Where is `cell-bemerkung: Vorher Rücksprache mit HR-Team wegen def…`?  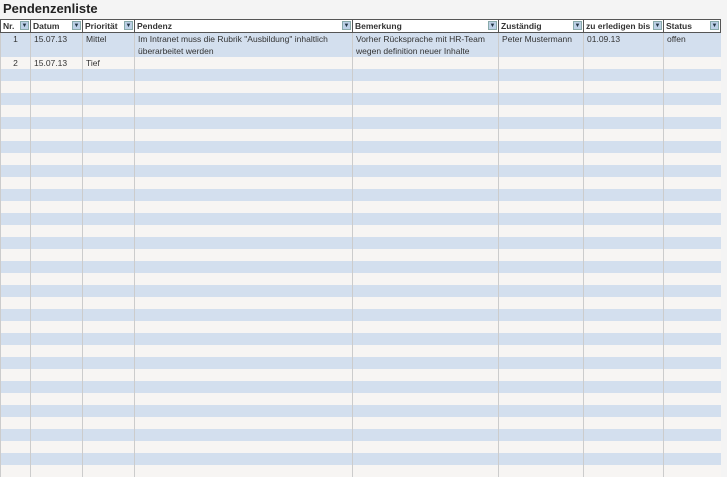
cell-bemerkung: Vorher Rücksprache mit HR-Team wegen def… is located at coordinates (425, 44).